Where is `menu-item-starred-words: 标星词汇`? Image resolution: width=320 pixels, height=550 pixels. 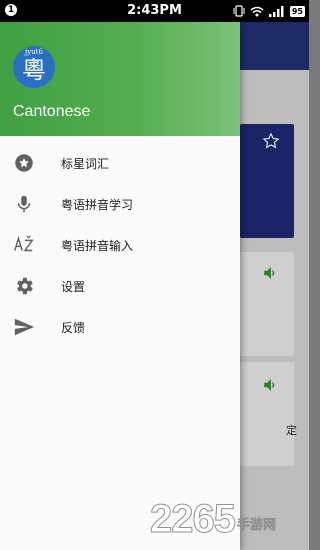
menu-item-starred-words: 标星词汇 is located at coordinates (120, 162).